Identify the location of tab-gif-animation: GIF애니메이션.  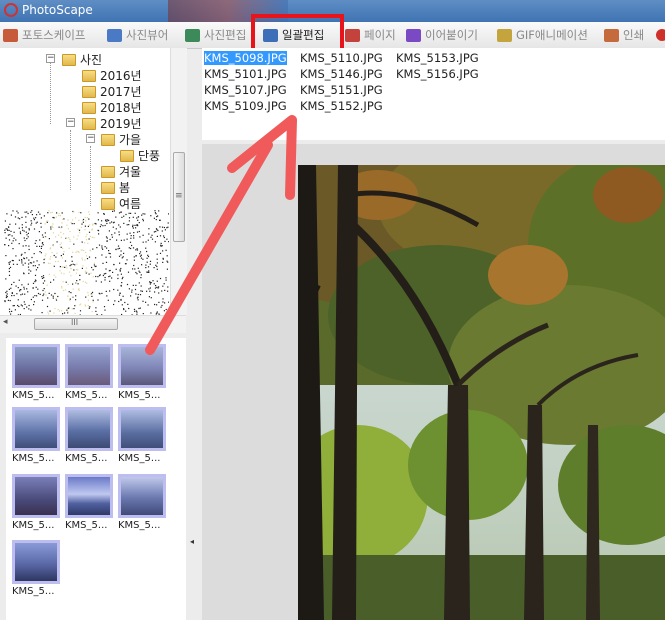
(542, 35).